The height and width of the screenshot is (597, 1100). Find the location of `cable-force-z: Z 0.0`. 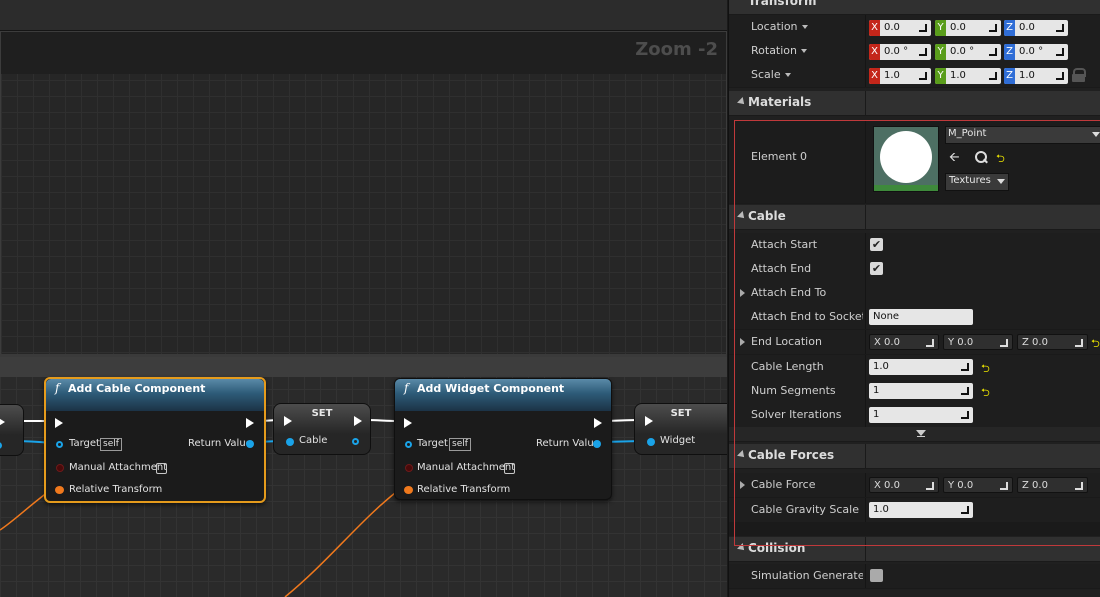

cable-force-z: Z 0.0 is located at coordinates (1052, 485).